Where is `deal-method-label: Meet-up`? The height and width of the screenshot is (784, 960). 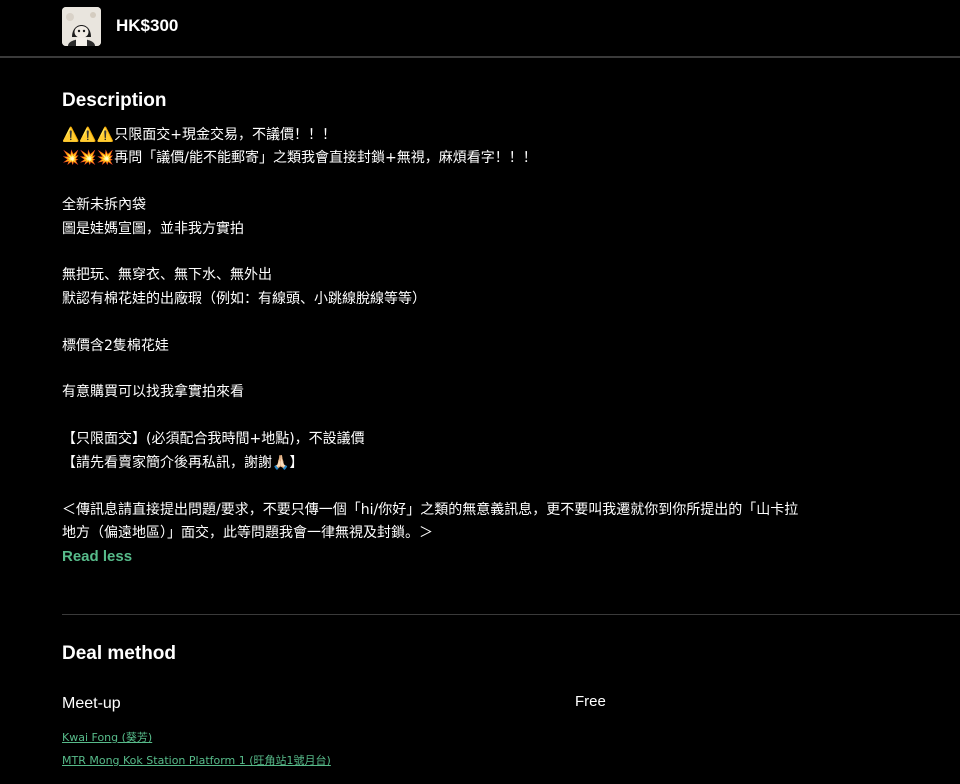
deal-method-label: Meet-up is located at coordinates (91, 703).